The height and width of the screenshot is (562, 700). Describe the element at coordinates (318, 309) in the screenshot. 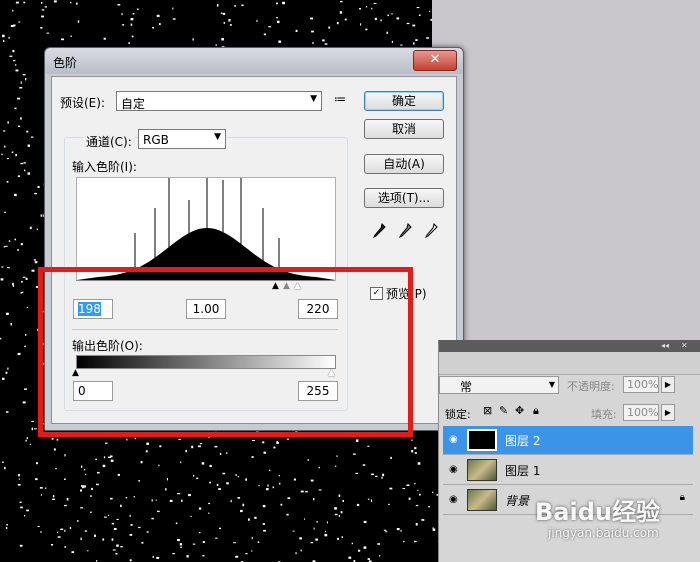

I see `input-white-field: 220` at that location.